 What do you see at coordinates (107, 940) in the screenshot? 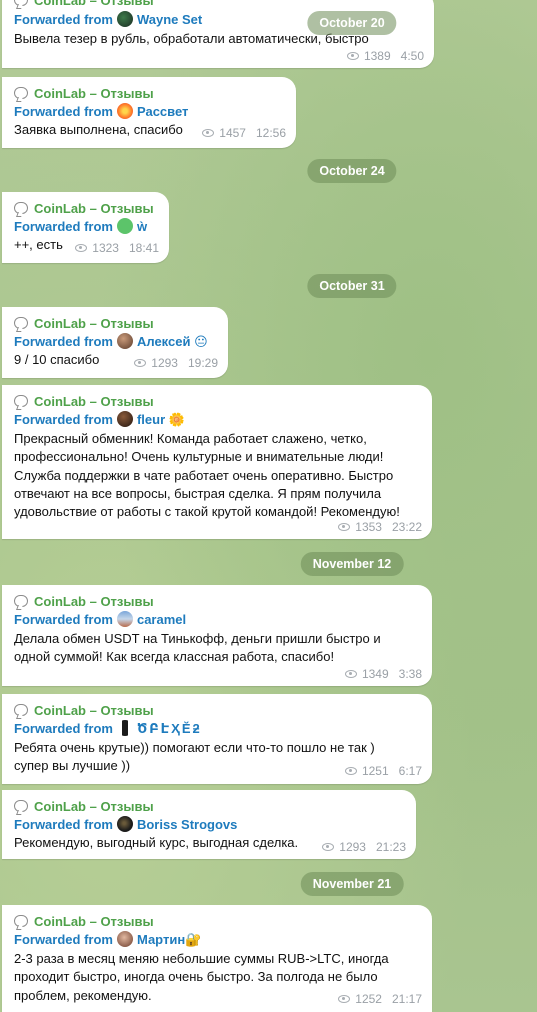
I see `forwarded-from: Forwarded from Мартин🔐` at bounding box center [107, 940].